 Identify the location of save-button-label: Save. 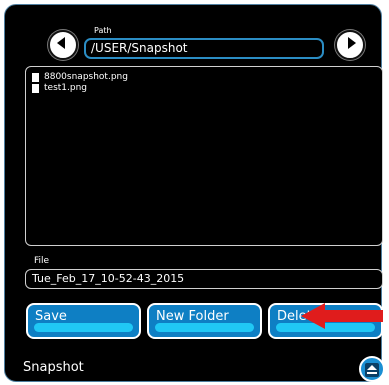
(51, 316).